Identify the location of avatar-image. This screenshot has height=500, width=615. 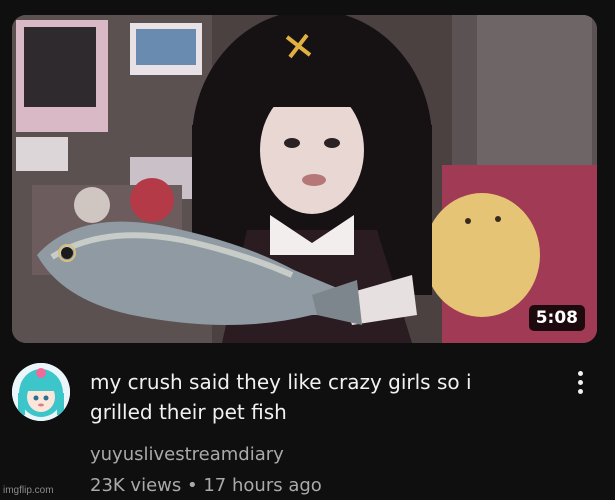
(41, 392).